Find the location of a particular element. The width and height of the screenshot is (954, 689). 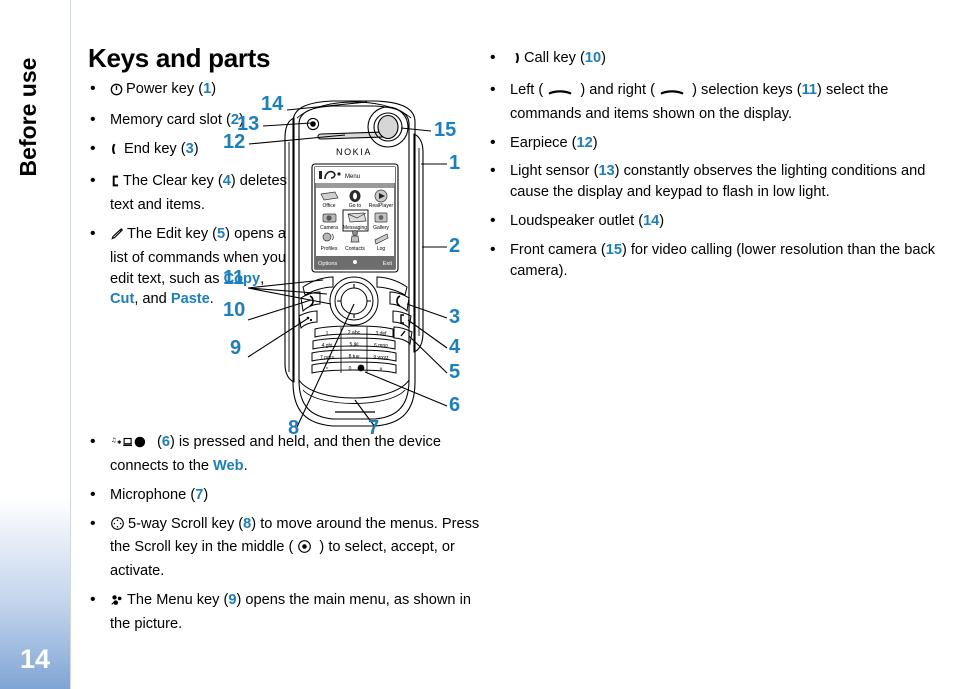

callout-1: 1 is located at coordinates (455, 163).